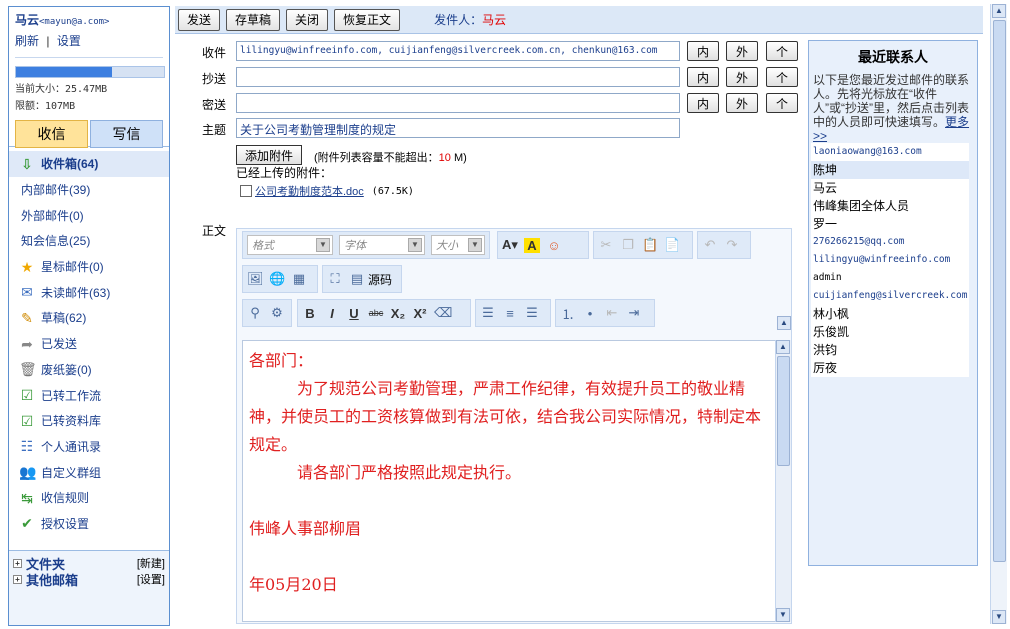  What do you see at coordinates (52, 579) in the screenshot?
I see `other-mailbox-label: 其他邮箱` at bounding box center [52, 579].